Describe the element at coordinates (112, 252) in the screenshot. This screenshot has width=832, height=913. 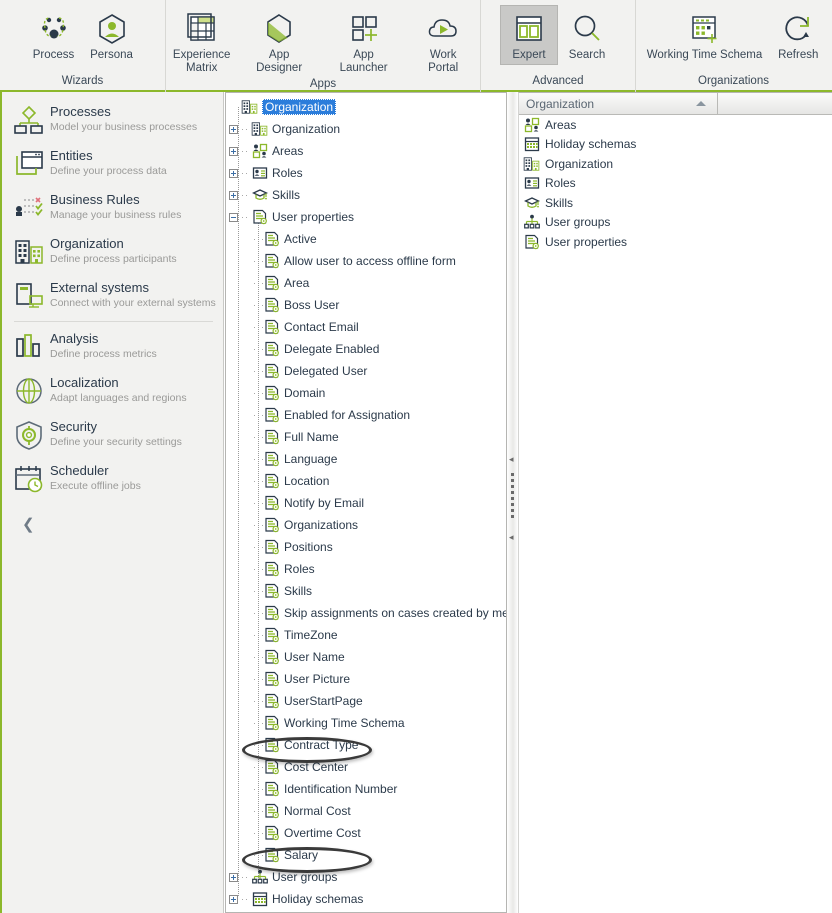
I see `sidebar-item-organization: Organization Define process participants` at that location.